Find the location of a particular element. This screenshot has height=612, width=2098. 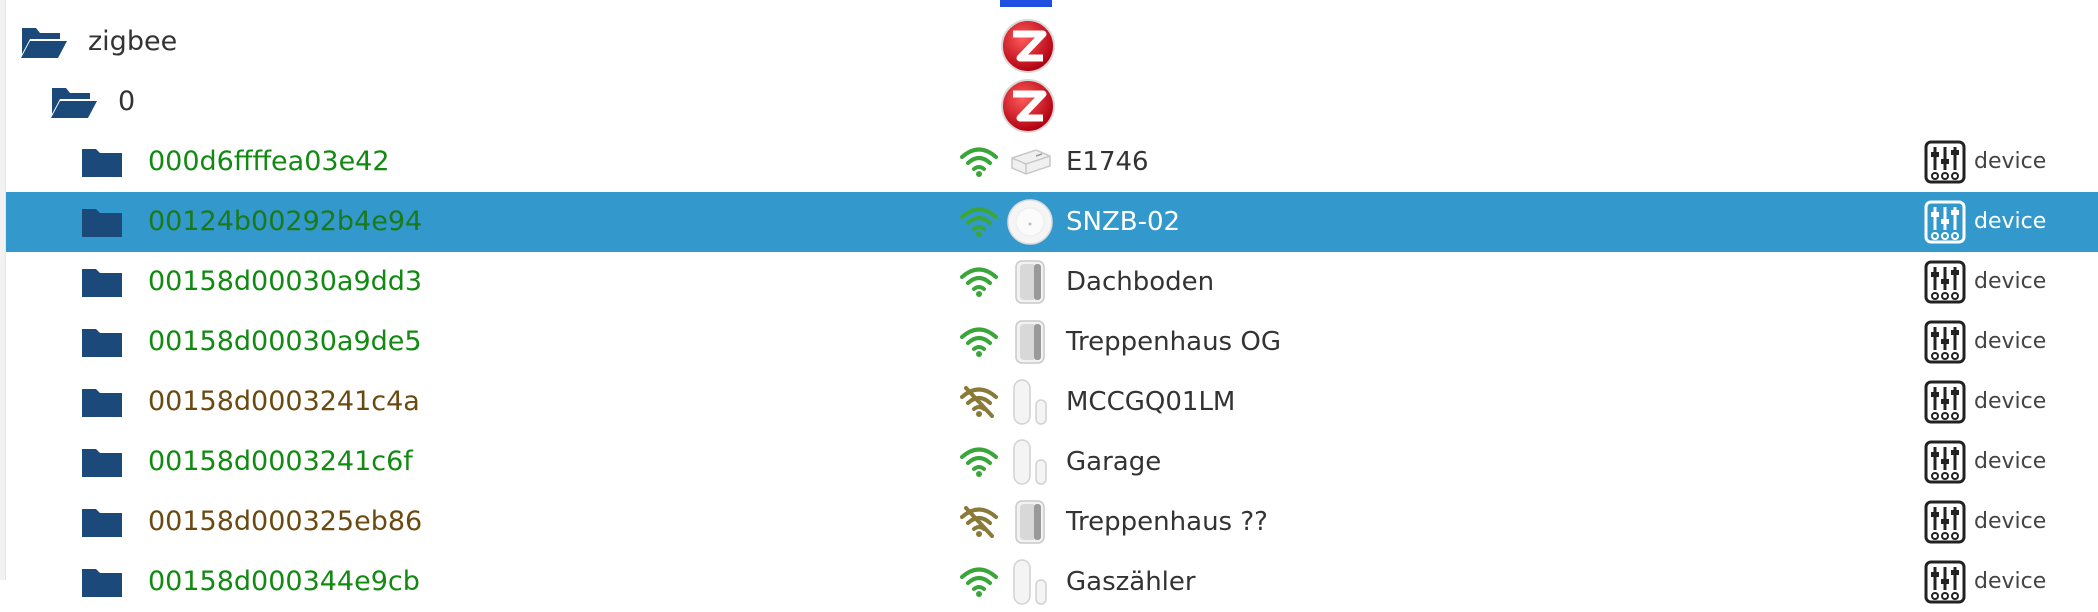

round-sensor-icon is located at coordinates (1030, 222).